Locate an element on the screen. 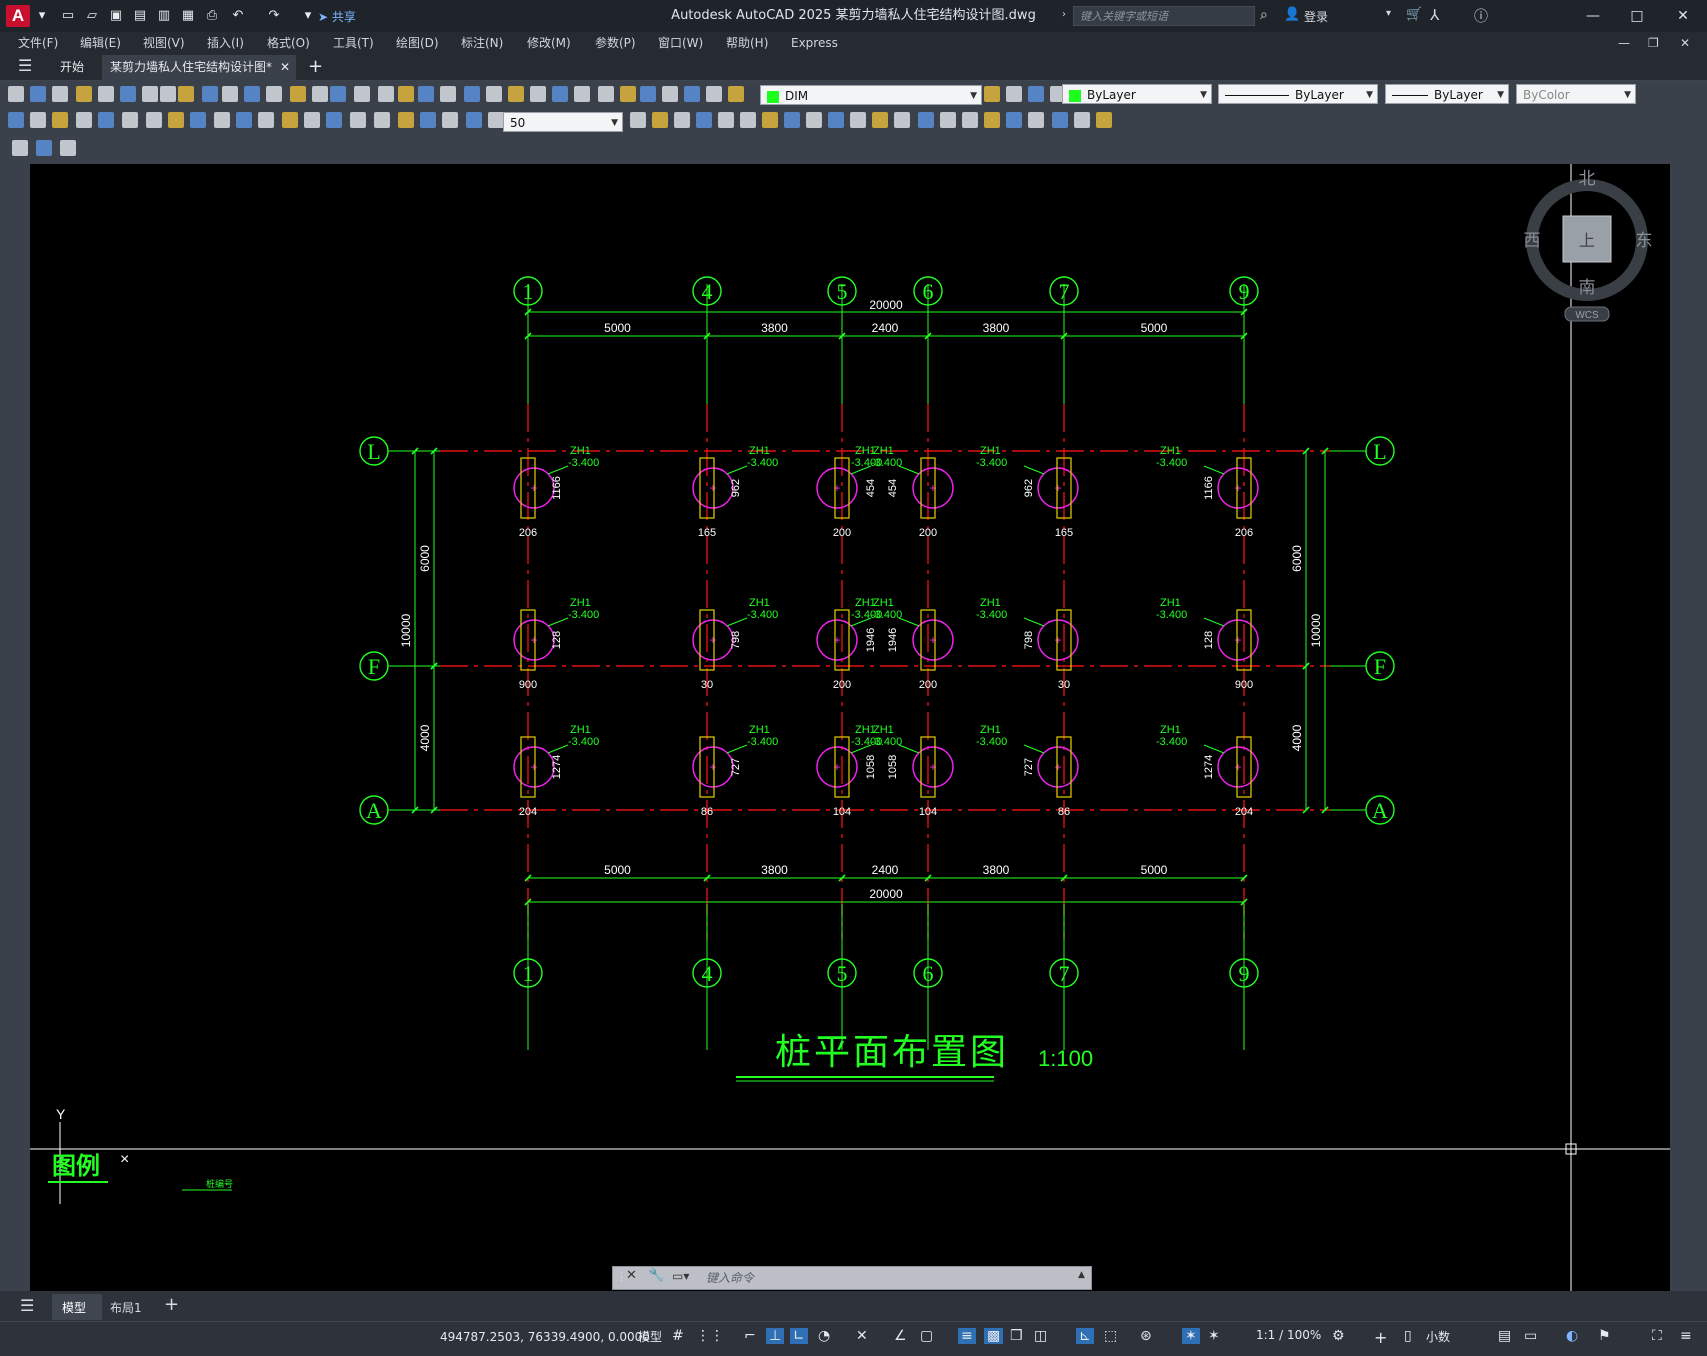 The height and width of the screenshot is (1356, 1707). doc-close-icon: ✕ is located at coordinates (1685, 43).